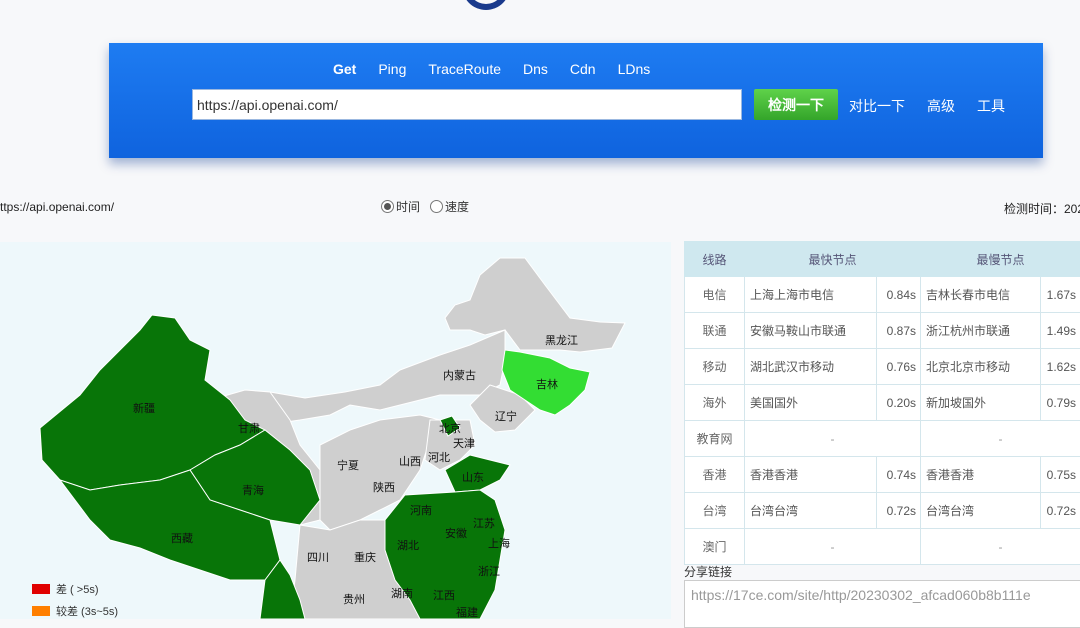 The width and height of the screenshot is (1080, 628). I want to click on table-row: 澳门--, so click(882, 547).